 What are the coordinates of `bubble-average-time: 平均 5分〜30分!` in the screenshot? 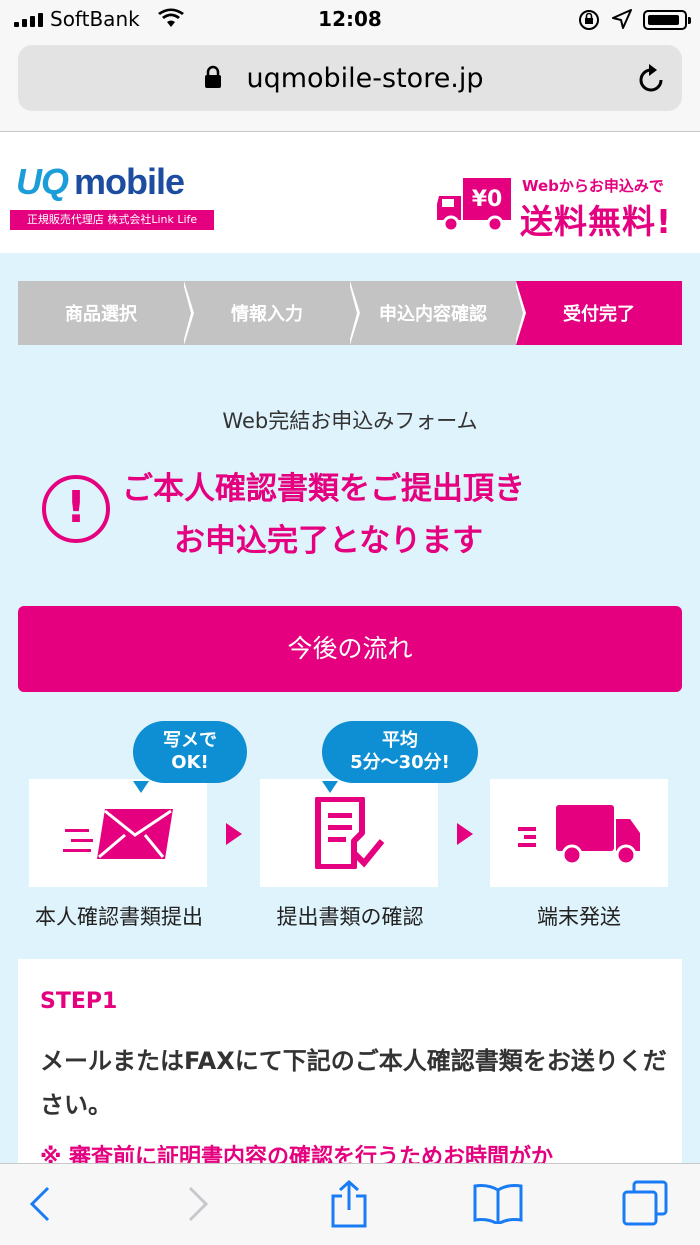 It's located at (400, 757).